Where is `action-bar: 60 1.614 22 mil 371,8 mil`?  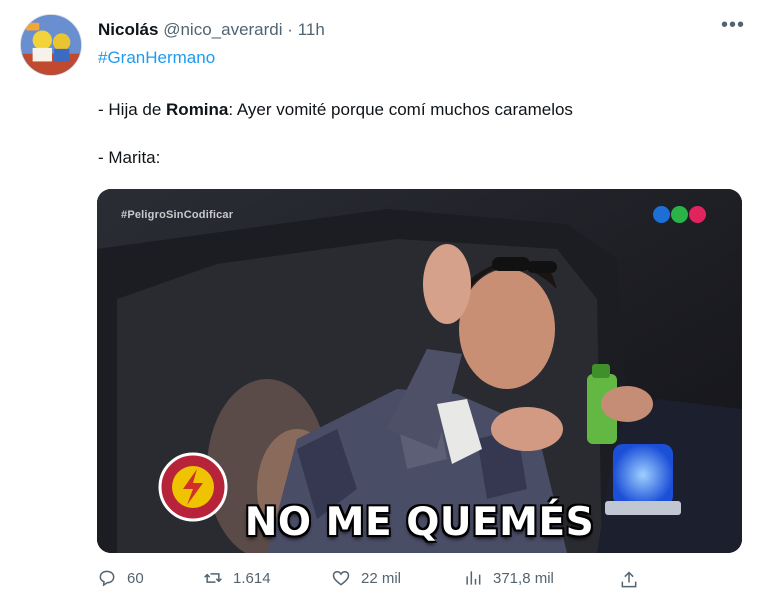 action-bar: 60 1.614 22 mil 371,8 mil is located at coordinates (383, 585).